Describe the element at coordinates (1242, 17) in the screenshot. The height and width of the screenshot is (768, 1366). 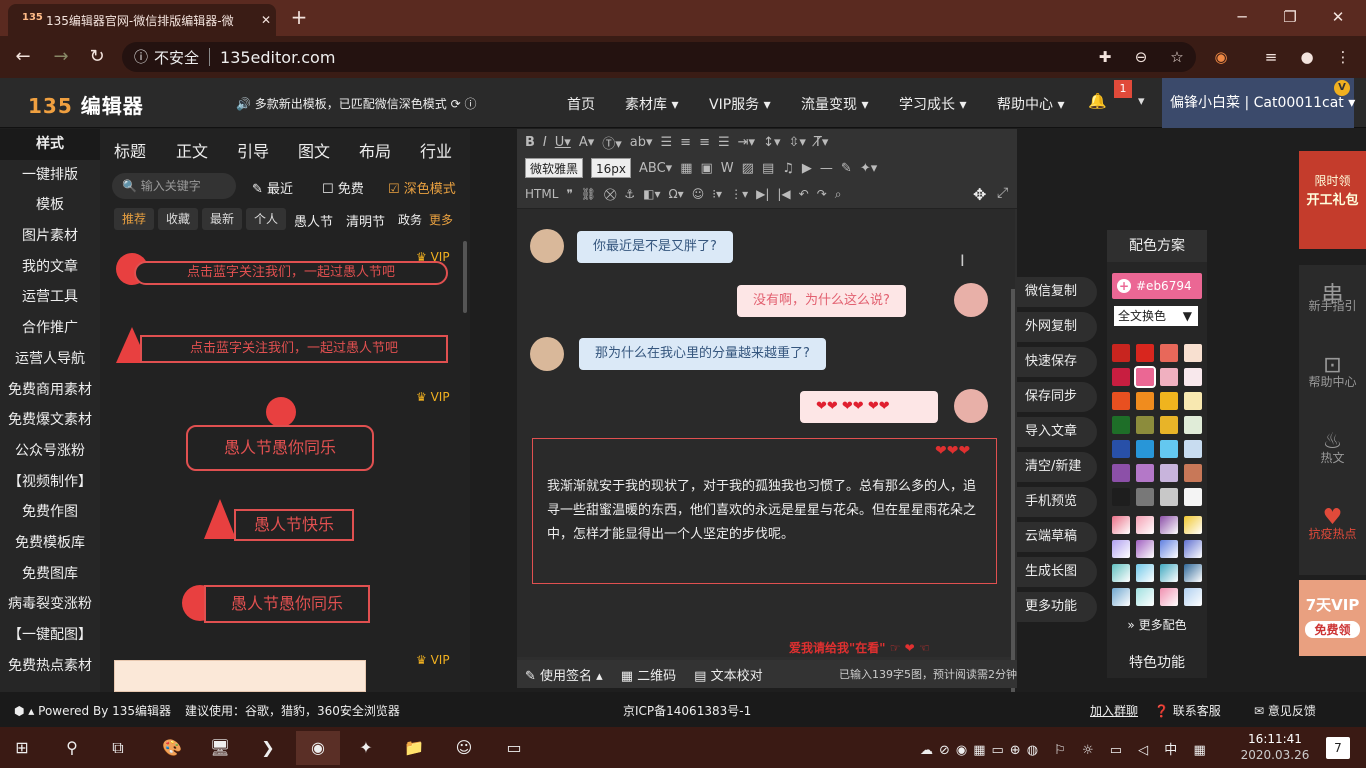
I see `minimize-icon: ─` at that location.